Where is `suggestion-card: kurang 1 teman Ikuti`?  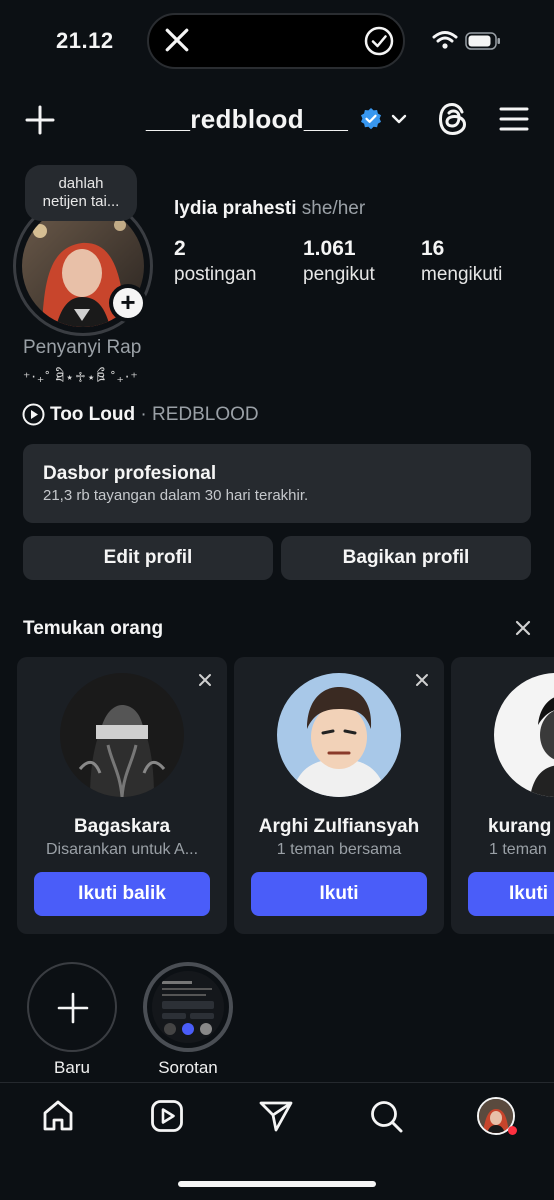 suggestion-card: kurang 1 teman Ikuti is located at coordinates (502, 795).